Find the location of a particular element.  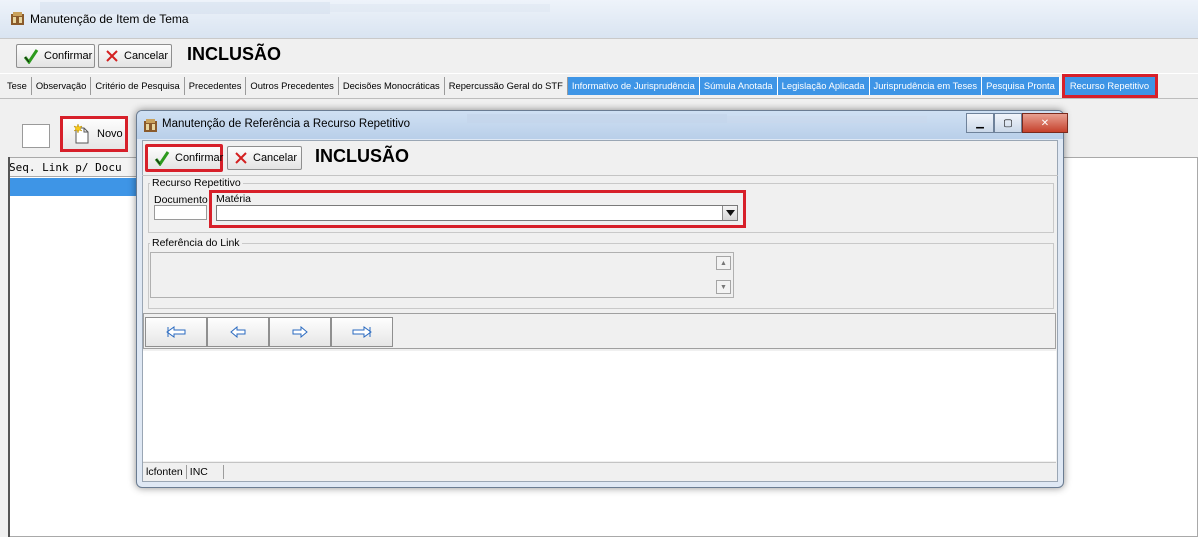

referencia-link-group-label: Referência do Link is located at coordinates (196, 243).